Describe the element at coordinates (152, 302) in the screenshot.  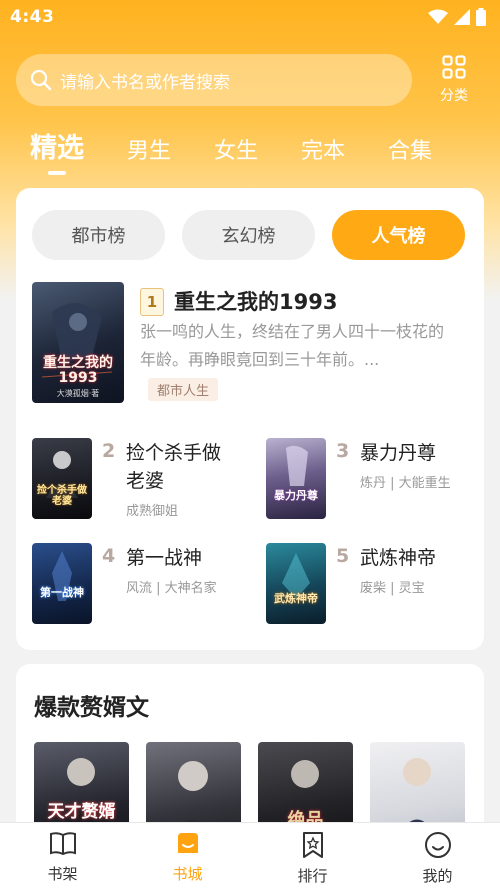
I see `rank-badge: 1` at that location.